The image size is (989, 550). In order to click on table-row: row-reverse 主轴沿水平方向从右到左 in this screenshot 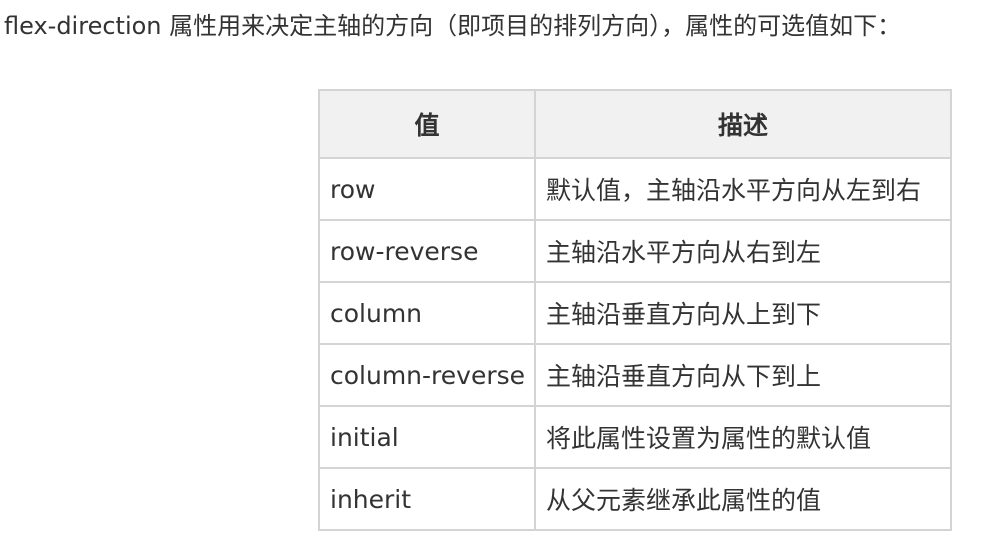, I will do `click(635, 251)`.